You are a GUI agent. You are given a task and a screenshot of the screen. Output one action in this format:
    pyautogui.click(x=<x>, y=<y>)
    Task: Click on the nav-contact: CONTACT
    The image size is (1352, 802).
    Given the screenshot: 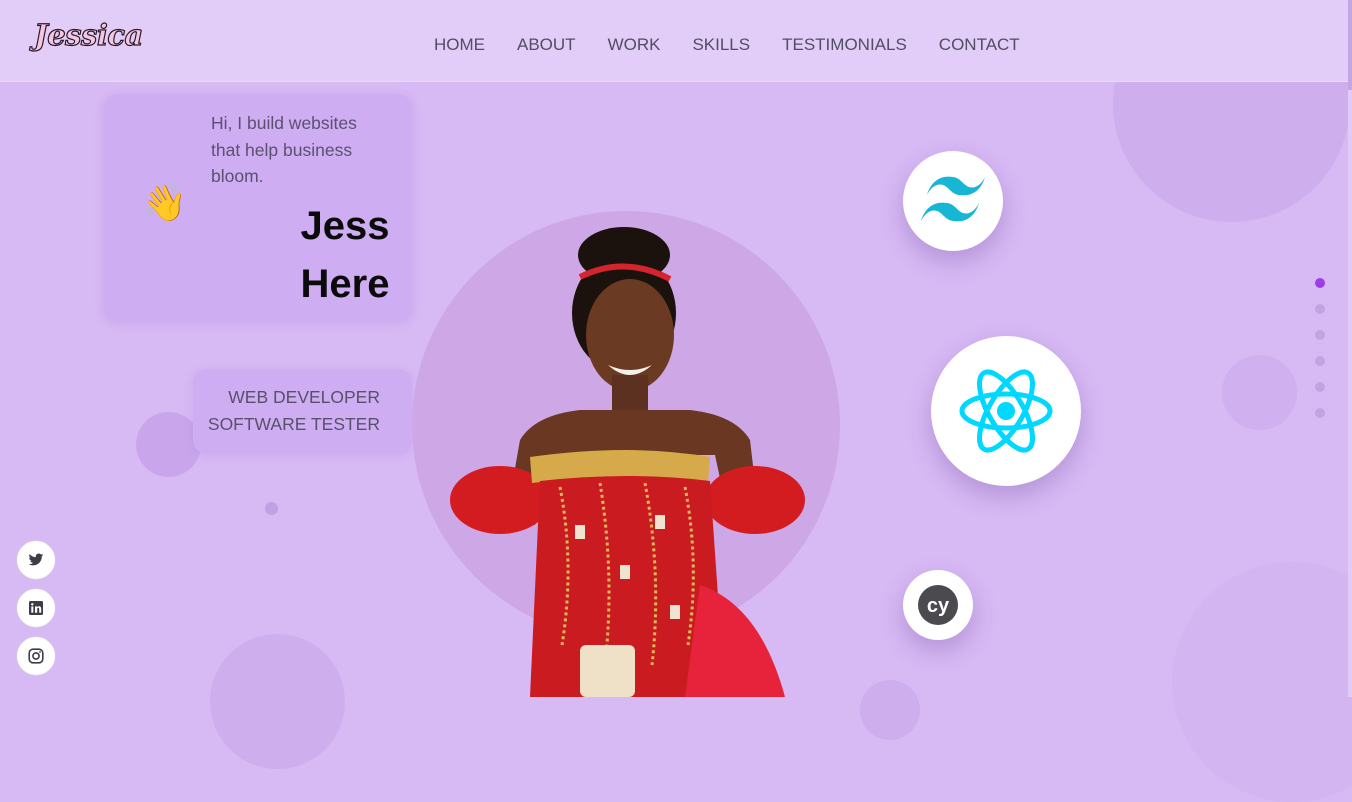 What is the action you would take?
    pyautogui.click(x=979, y=45)
    